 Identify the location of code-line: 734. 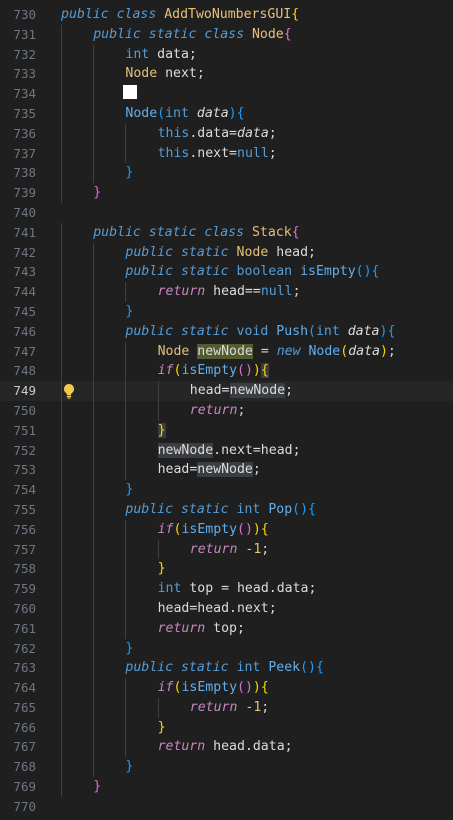
(226, 94).